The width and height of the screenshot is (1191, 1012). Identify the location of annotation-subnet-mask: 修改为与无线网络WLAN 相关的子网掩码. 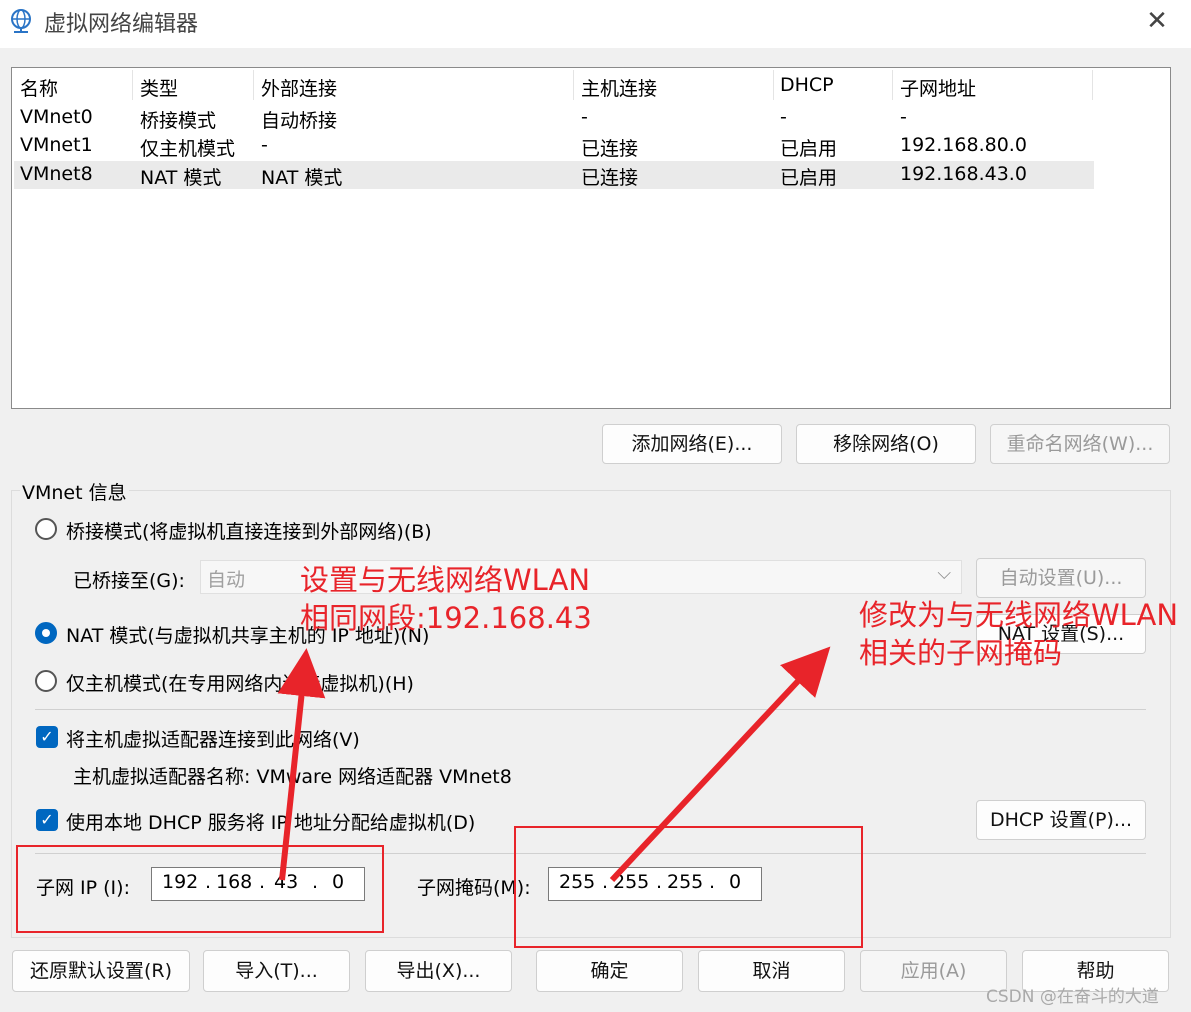
(1018, 634).